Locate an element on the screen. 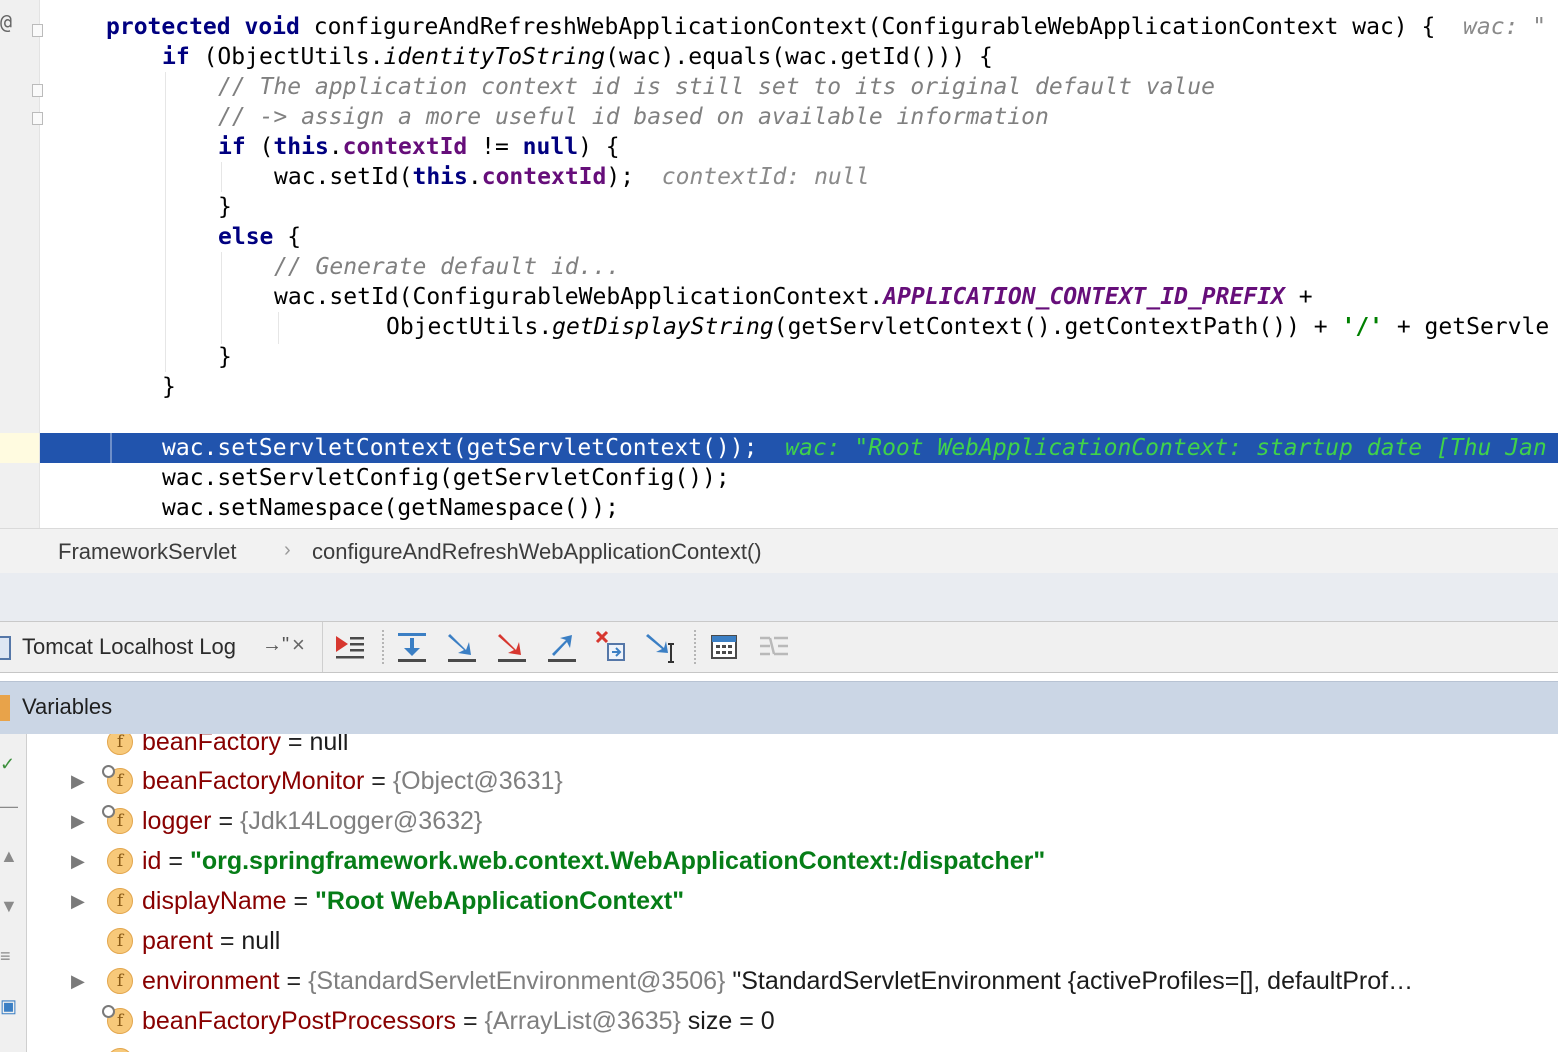 The height and width of the screenshot is (1052, 1558). variable-row: f parent = null is located at coordinates (792, 941).